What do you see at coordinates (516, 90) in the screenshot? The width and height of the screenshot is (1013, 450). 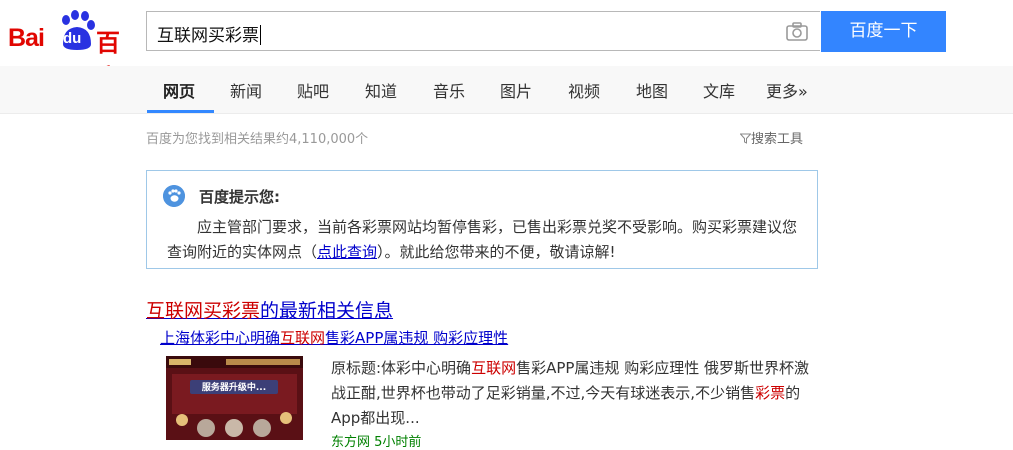 I see `tab-images: 图片` at bounding box center [516, 90].